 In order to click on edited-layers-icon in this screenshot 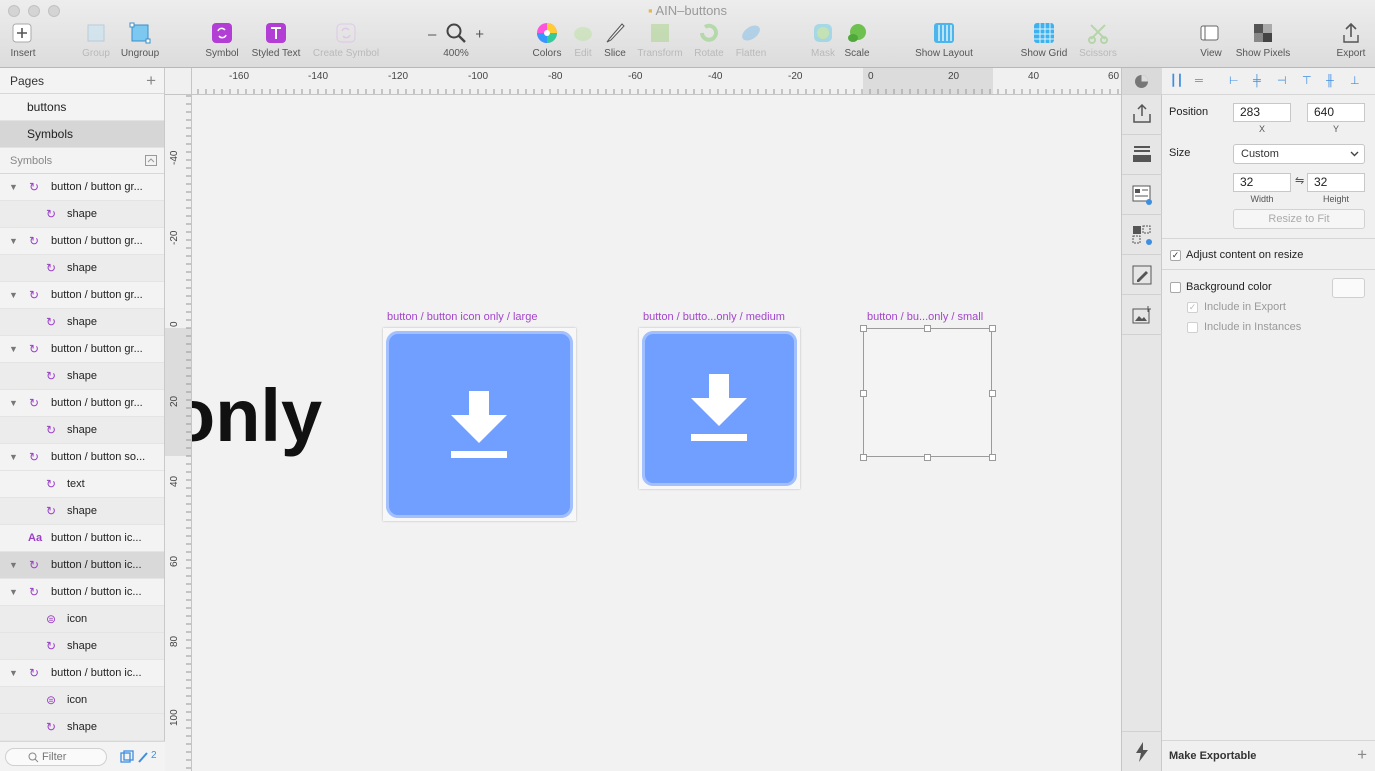, I will do `click(143, 757)`.